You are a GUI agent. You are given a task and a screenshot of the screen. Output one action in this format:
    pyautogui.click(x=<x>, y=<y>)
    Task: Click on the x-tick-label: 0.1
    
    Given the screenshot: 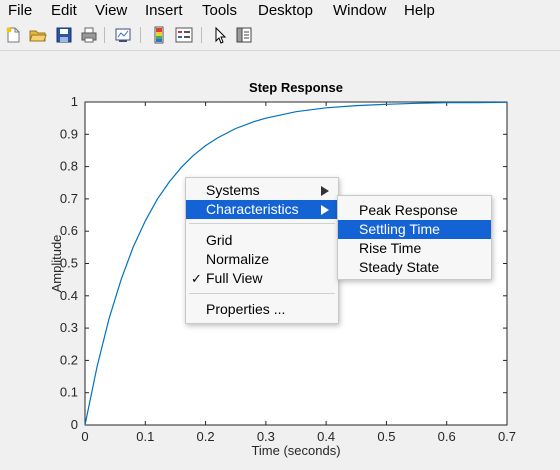 What is the action you would take?
    pyautogui.click(x=145, y=436)
    